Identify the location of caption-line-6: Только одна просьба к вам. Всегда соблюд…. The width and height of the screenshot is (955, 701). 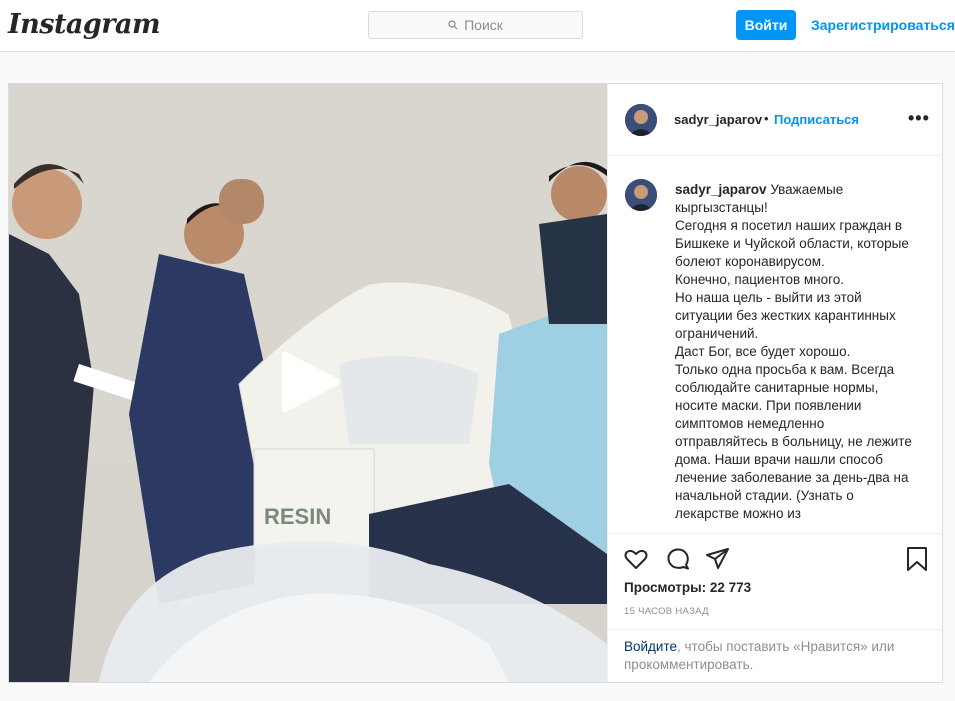
(793, 441).